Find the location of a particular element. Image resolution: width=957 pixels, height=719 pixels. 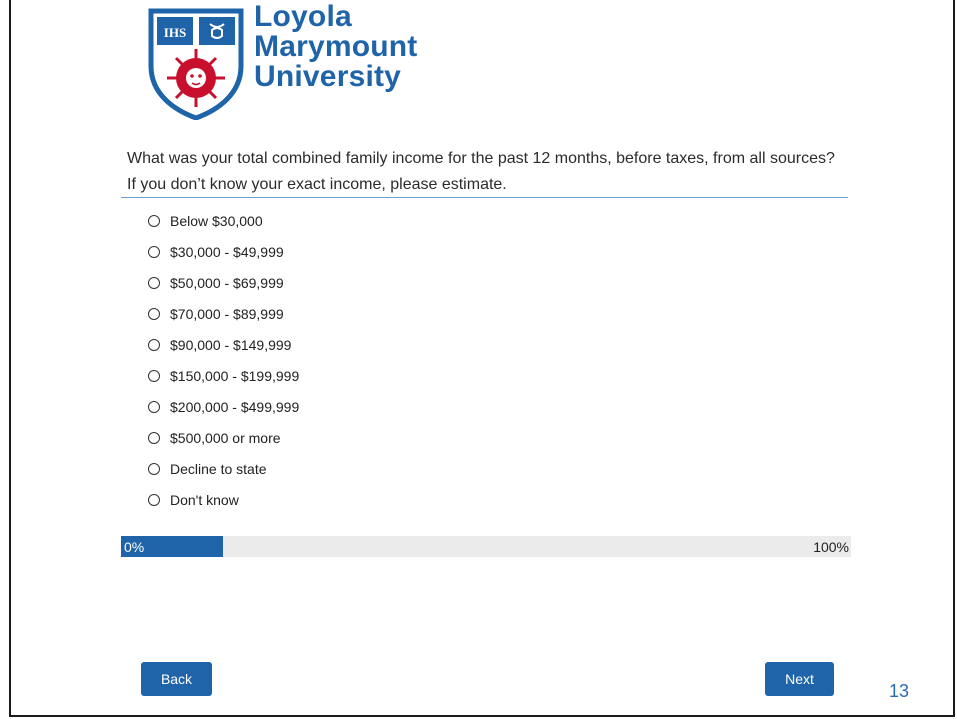

progress-end-label: 100% is located at coordinates (831, 547).